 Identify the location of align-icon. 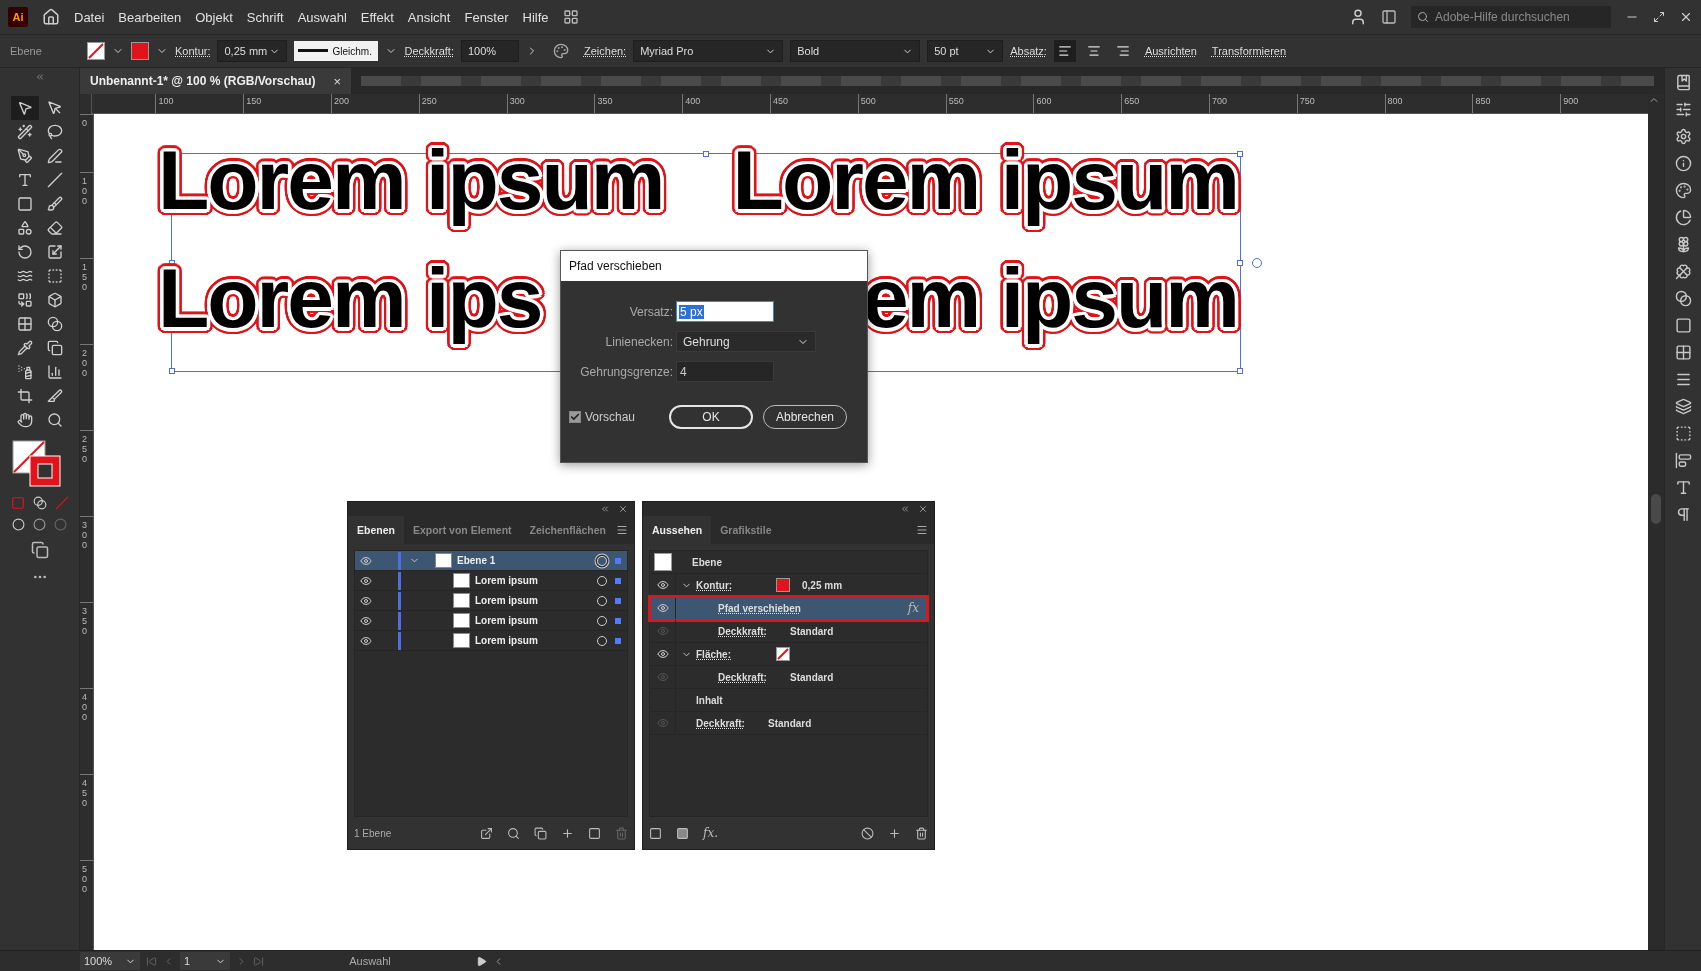
(1683, 460).